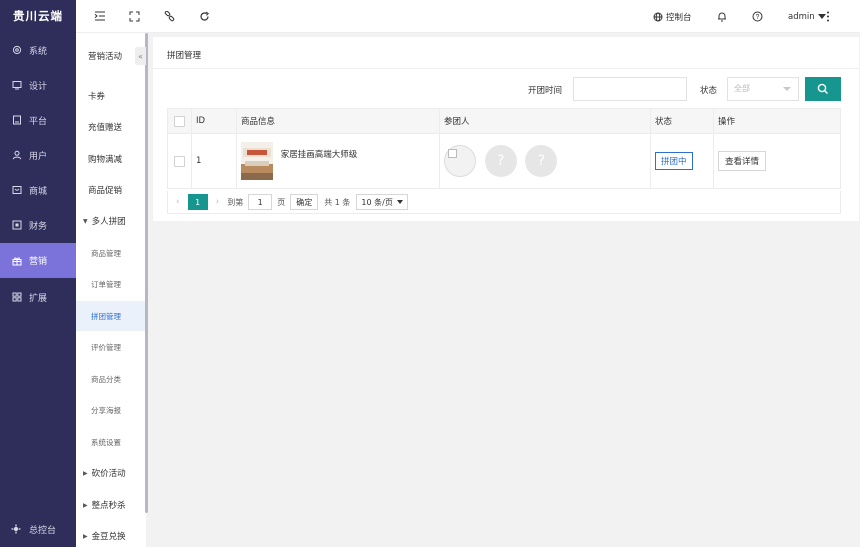 This screenshot has height=547, width=860. What do you see at coordinates (338, 121) in the screenshot?
I see `col-goods: 商品信息` at bounding box center [338, 121].